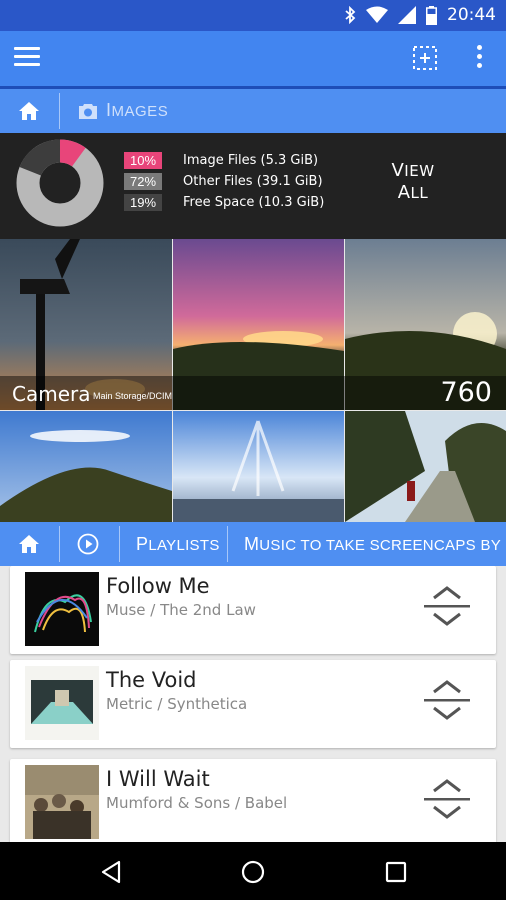  I want to click on bluetooth-icon, so click(350, 15).